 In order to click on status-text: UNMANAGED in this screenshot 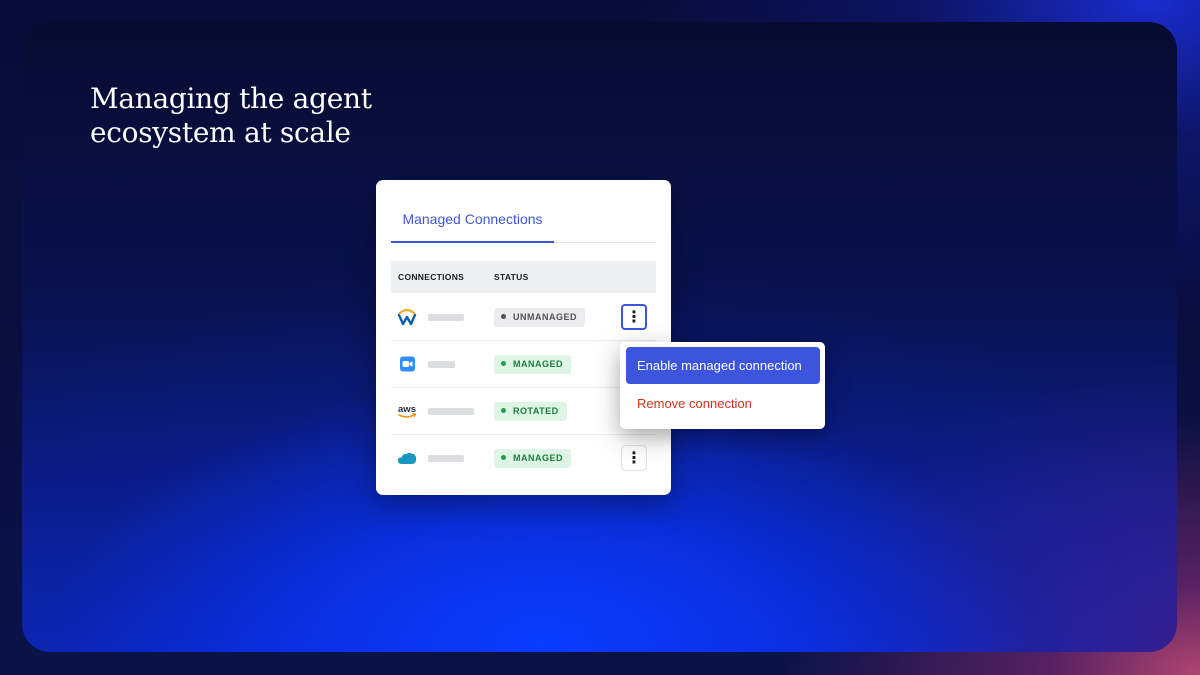, I will do `click(545, 317)`.